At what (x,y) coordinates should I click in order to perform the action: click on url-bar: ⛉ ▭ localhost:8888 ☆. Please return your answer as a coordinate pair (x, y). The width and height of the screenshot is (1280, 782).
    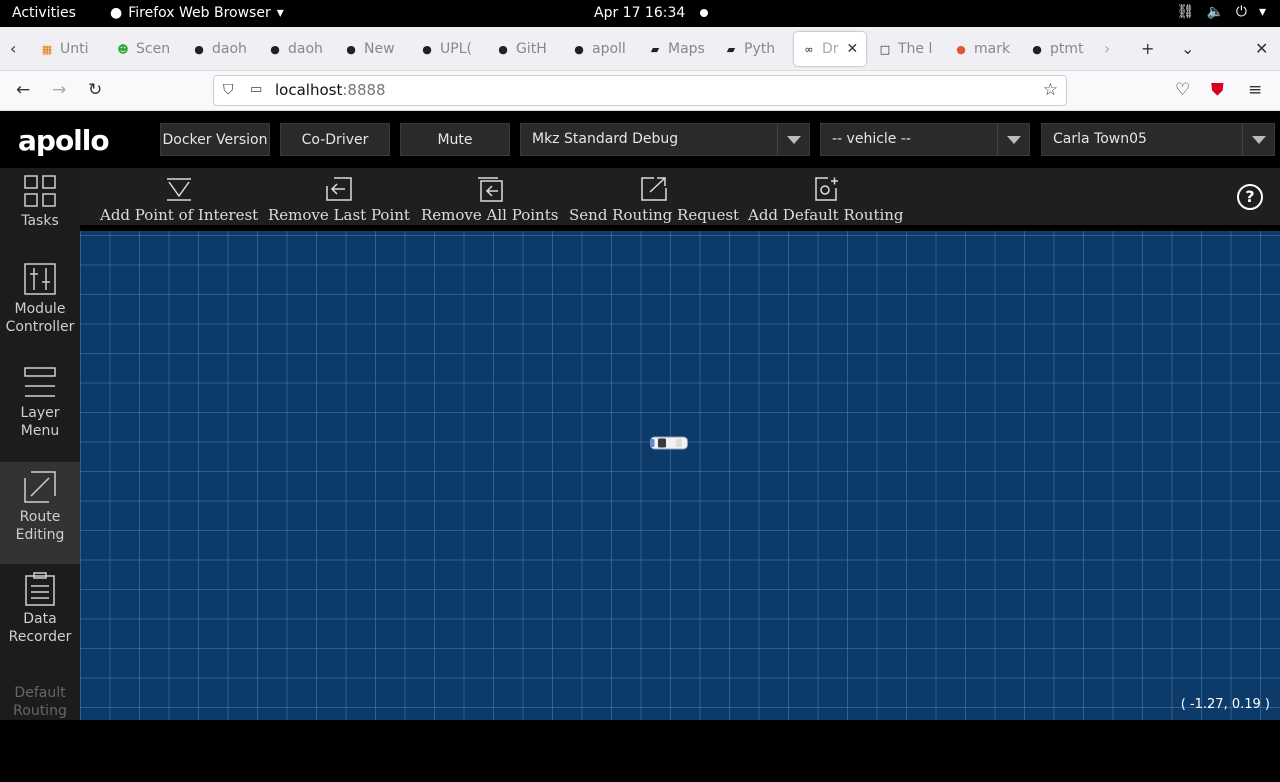
    Looking at the image, I should click on (640, 90).